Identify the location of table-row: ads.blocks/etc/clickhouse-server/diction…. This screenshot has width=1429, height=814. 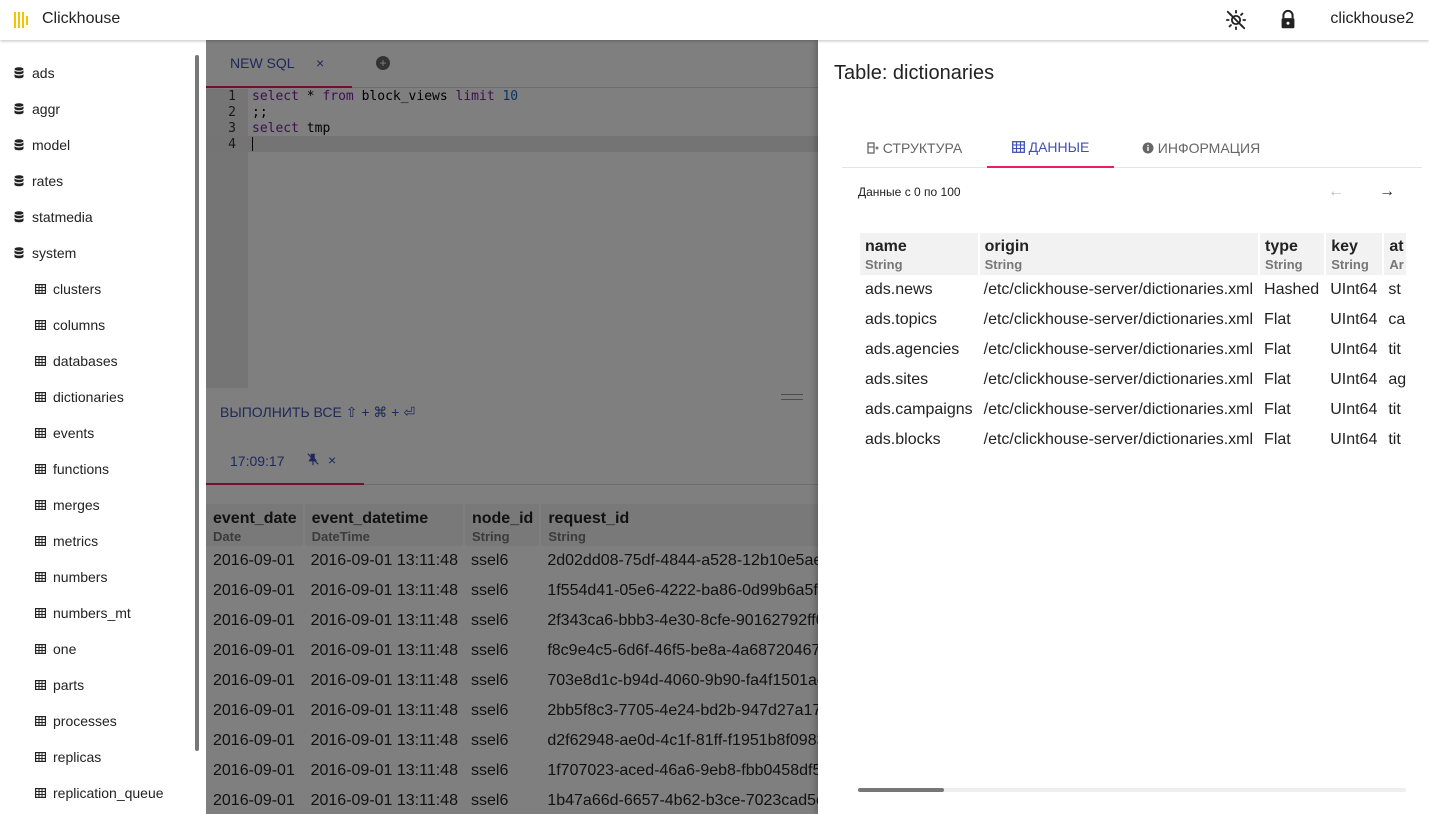
(1133, 440).